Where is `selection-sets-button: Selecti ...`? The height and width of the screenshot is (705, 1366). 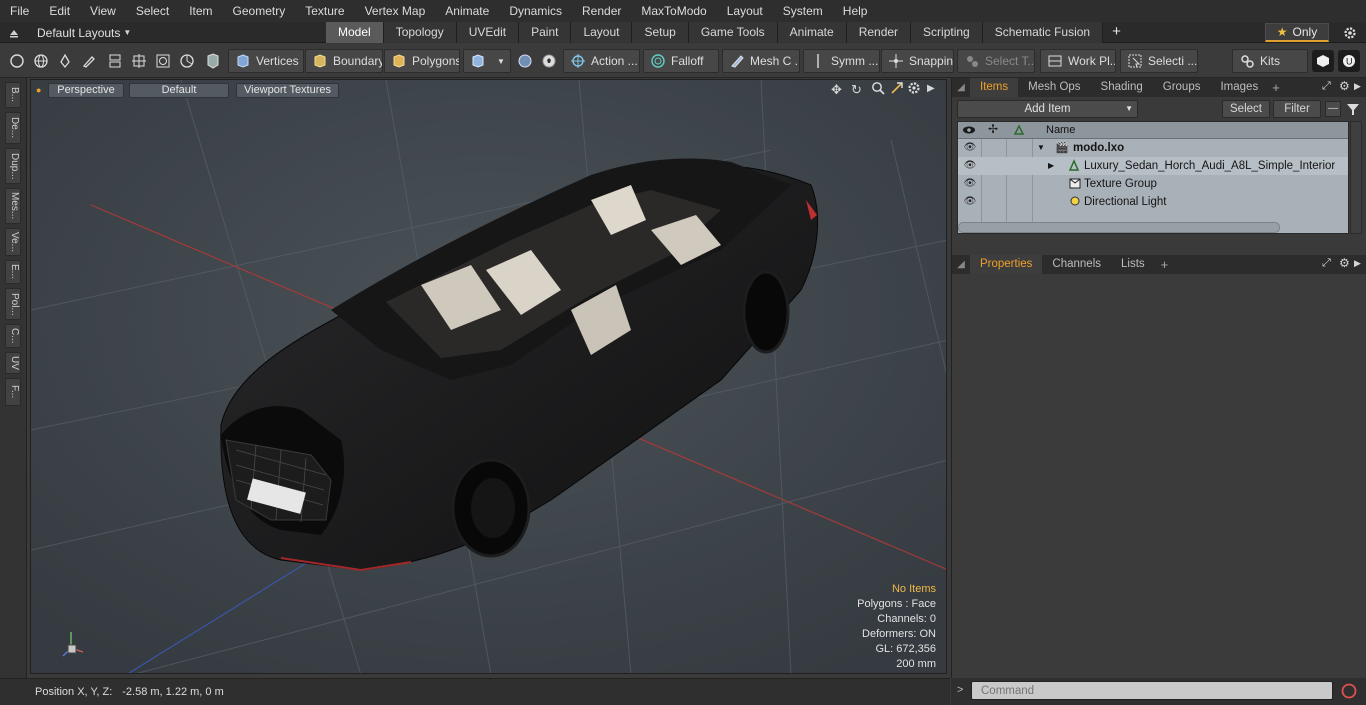 selection-sets-button: Selecti ... is located at coordinates (1159, 61).